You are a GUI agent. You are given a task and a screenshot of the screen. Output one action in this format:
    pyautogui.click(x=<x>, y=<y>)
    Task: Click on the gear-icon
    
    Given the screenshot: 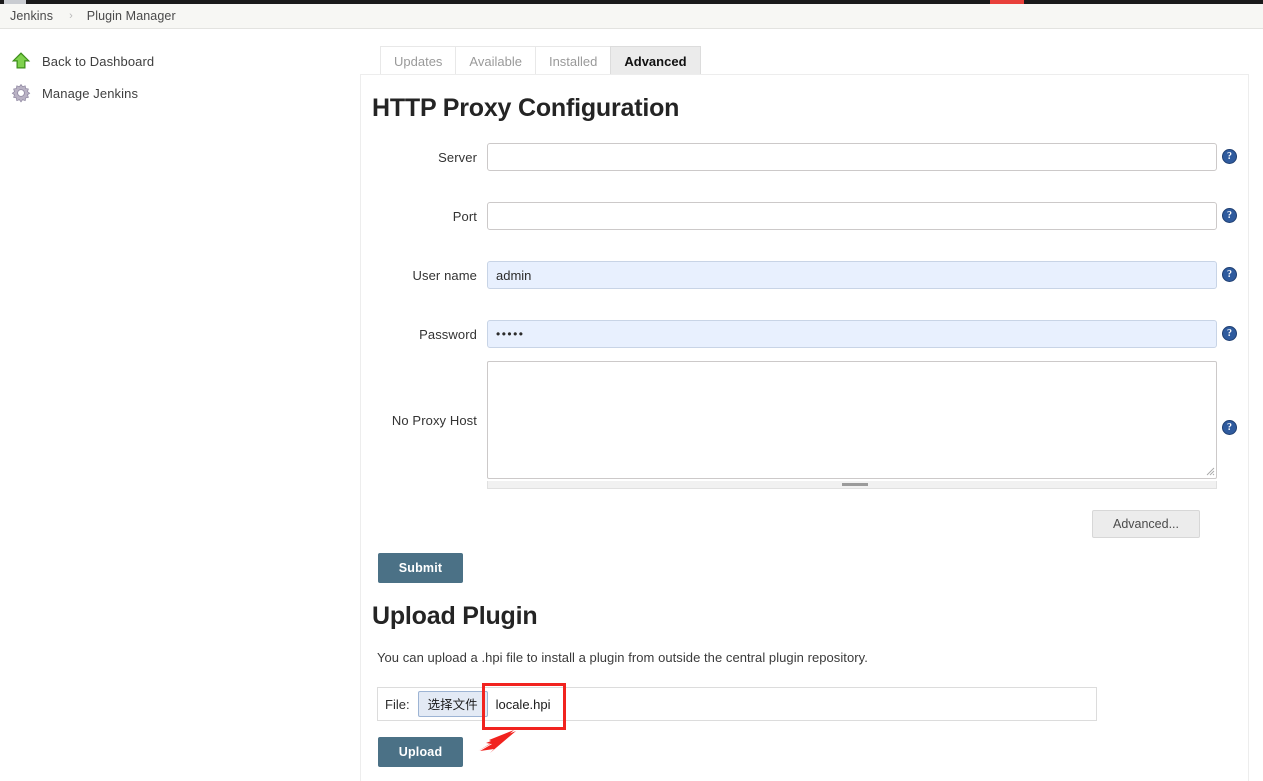 What is the action you would take?
    pyautogui.click(x=21, y=93)
    